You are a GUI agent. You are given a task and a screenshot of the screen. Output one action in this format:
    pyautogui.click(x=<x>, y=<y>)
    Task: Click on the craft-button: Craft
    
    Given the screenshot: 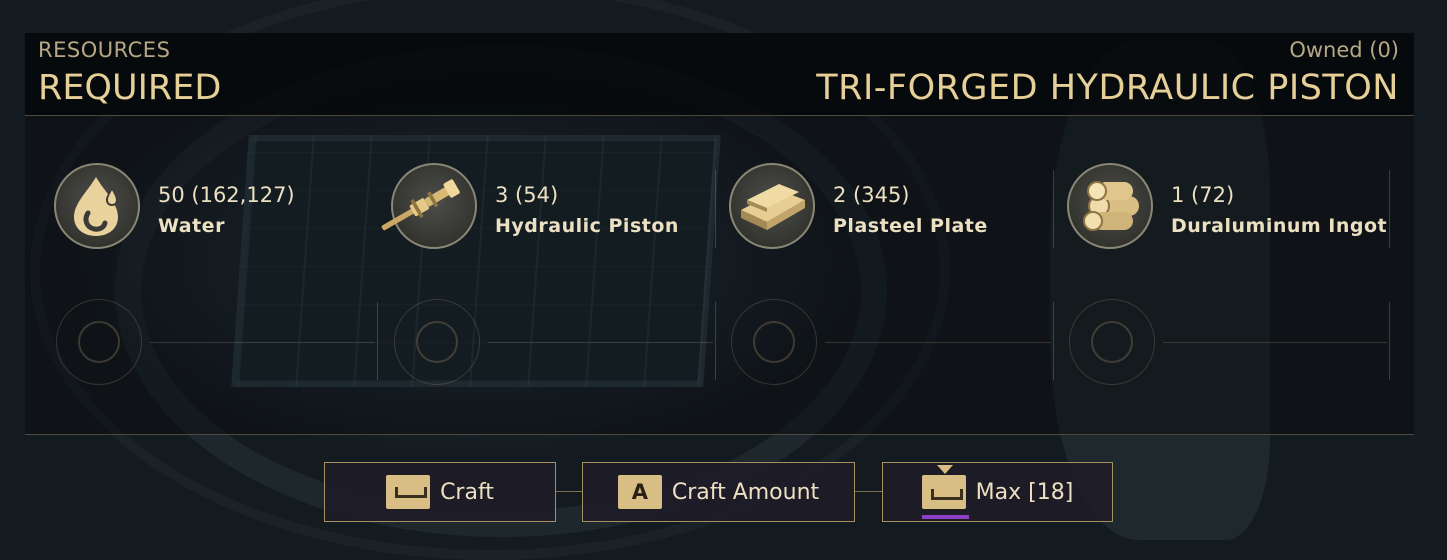 What is the action you would take?
    pyautogui.click(x=440, y=492)
    